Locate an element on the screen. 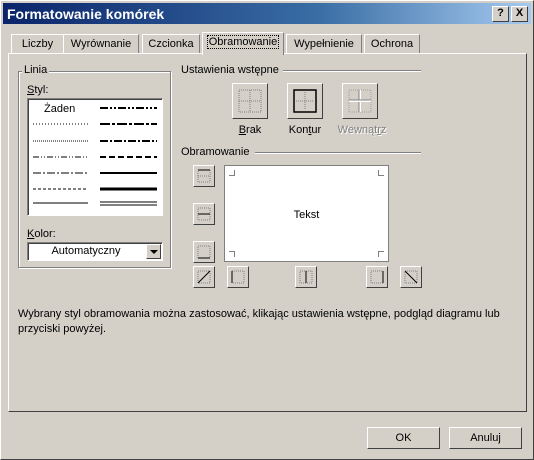 The width and height of the screenshot is (534, 460). border-inside-vertical-button is located at coordinates (306, 277).